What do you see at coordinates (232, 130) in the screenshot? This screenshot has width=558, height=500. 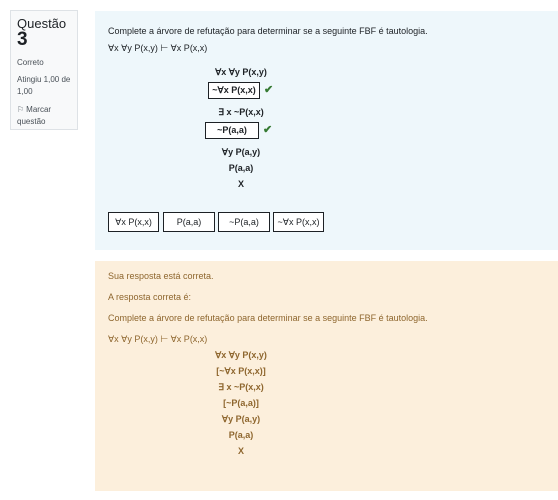 I see `drop-zone-2: ~P(a,a)` at bounding box center [232, 130].